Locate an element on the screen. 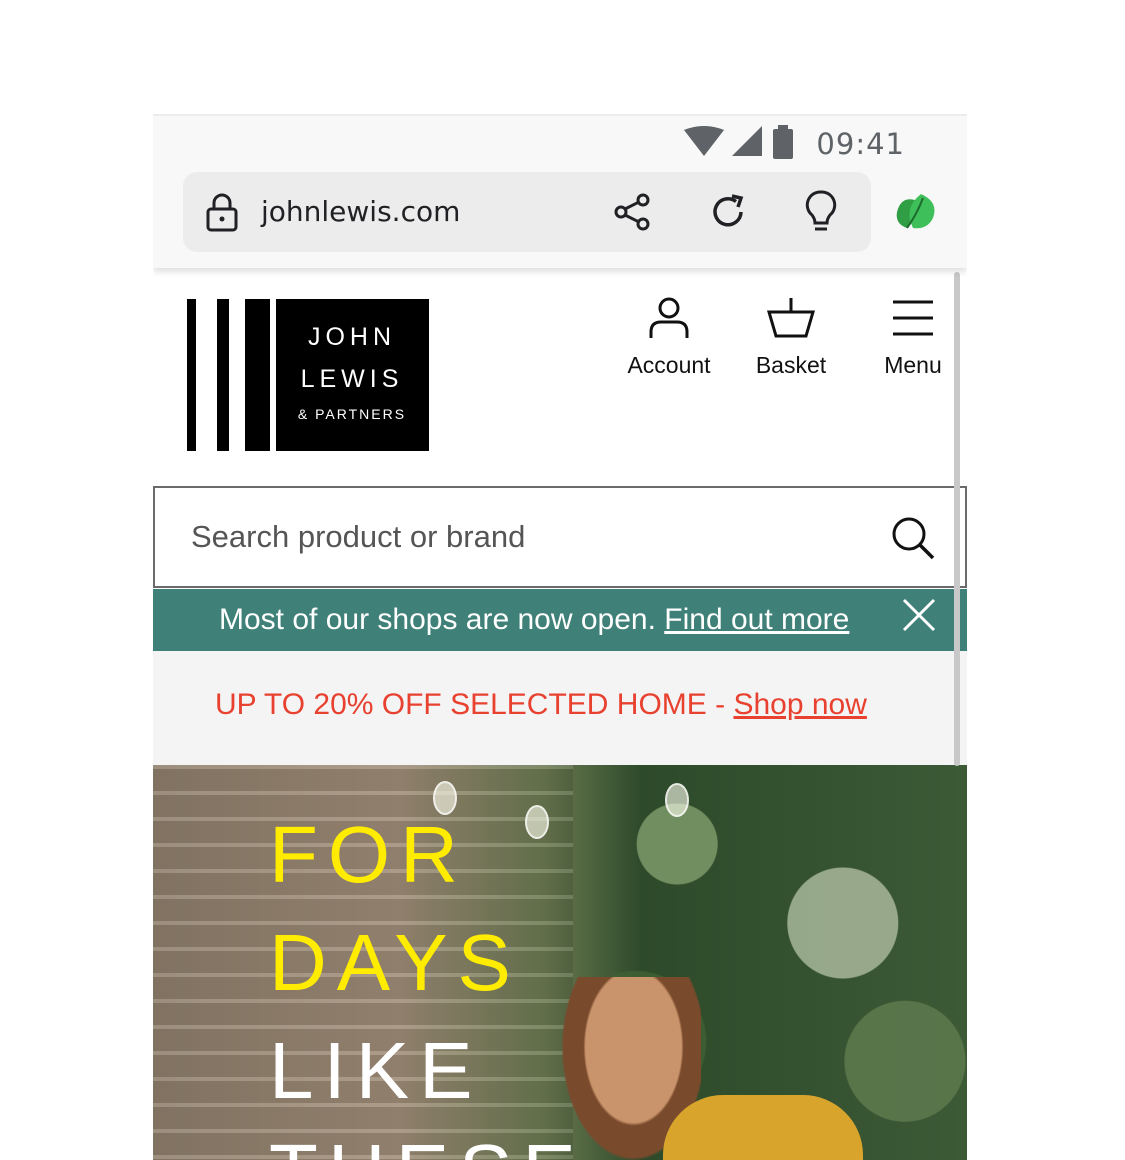  scrollbar is located at coordinates (957, 519).